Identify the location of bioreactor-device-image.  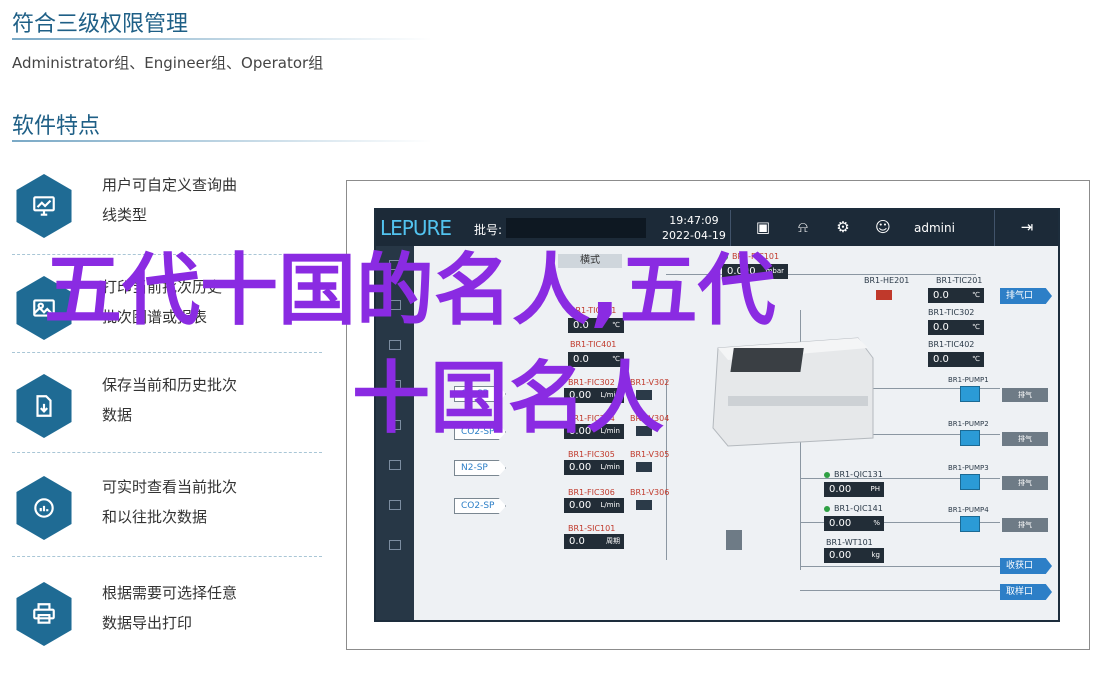
(793, 383).